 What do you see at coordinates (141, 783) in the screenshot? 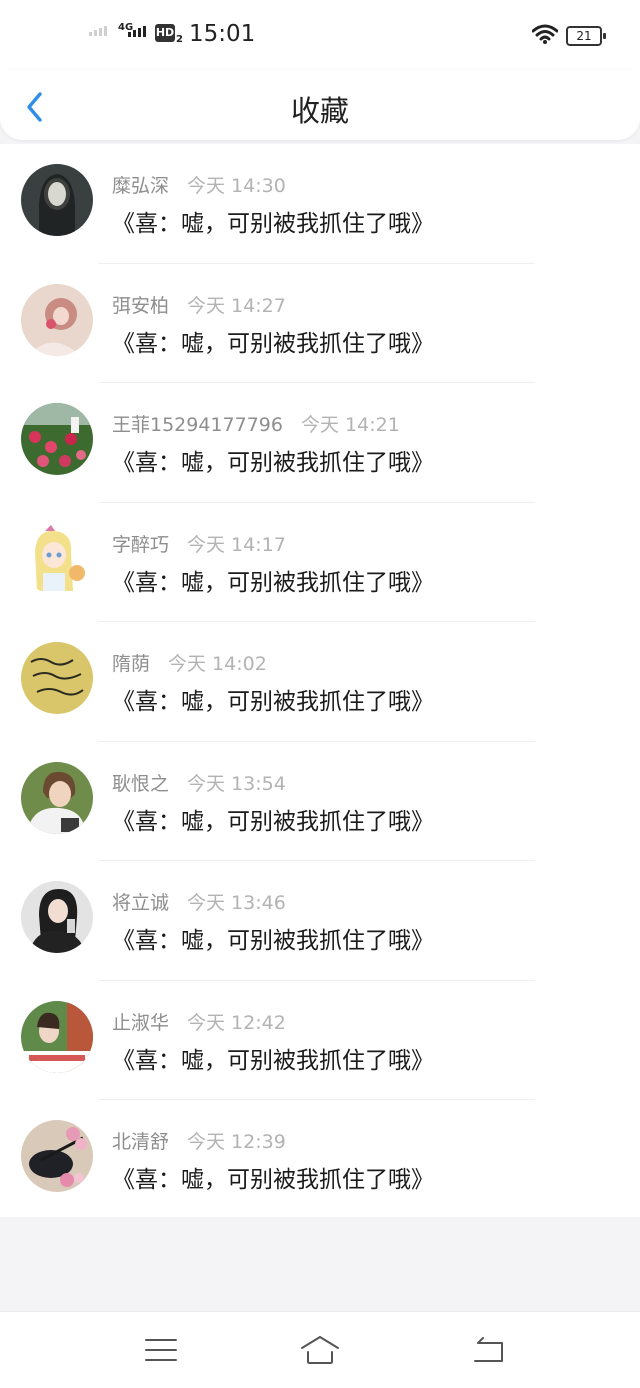
I see `user-name: 耿恨之` at bounding box center [141, 783].